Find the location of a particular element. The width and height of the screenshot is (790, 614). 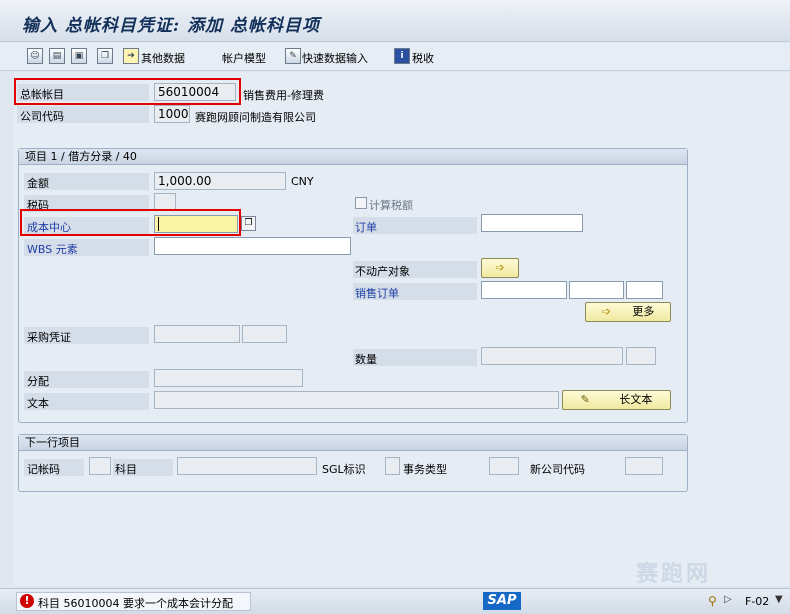

document-icon: ▤ is located at coordinates (57, 56).